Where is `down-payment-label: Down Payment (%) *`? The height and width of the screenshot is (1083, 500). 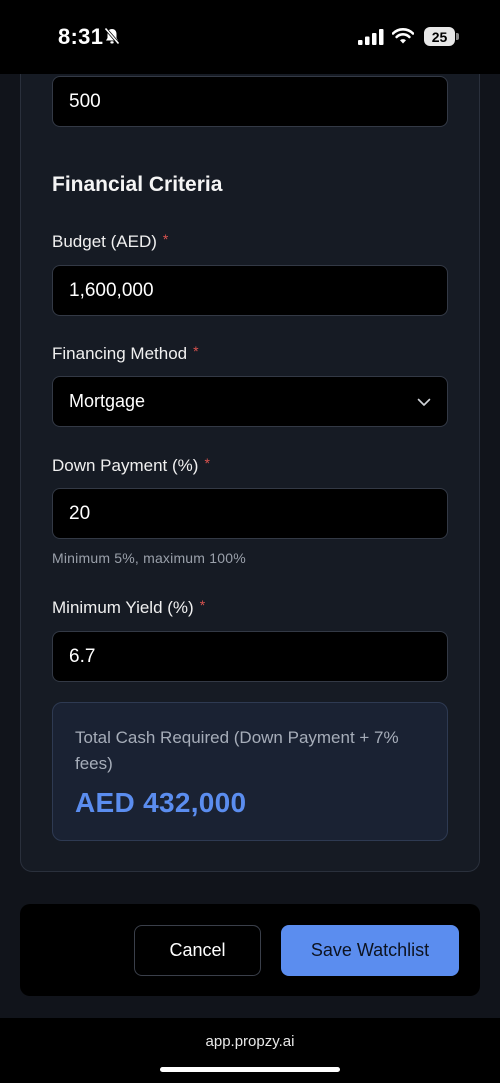 down-payment-label: Down Payment (%) * is located at coordinates (131, 465).